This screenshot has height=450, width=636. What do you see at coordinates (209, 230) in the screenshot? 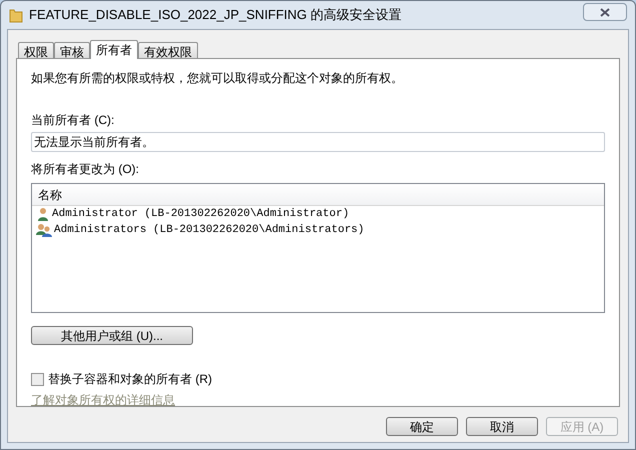
I see `list-item: Administrators (LB-201302262020\Administrators)` at bounding box center [209, 230].